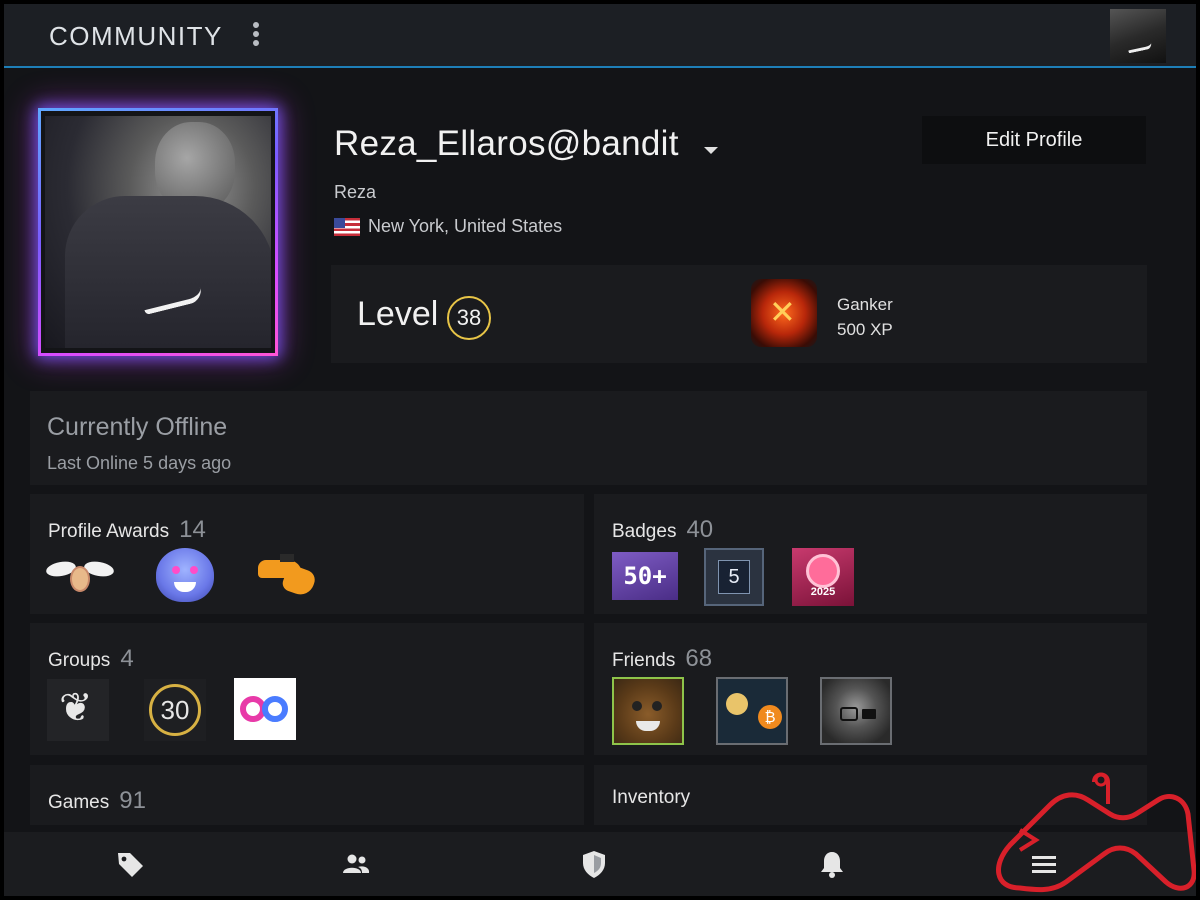  I want to click on profile-location: New York, United States, so click(465, 226).